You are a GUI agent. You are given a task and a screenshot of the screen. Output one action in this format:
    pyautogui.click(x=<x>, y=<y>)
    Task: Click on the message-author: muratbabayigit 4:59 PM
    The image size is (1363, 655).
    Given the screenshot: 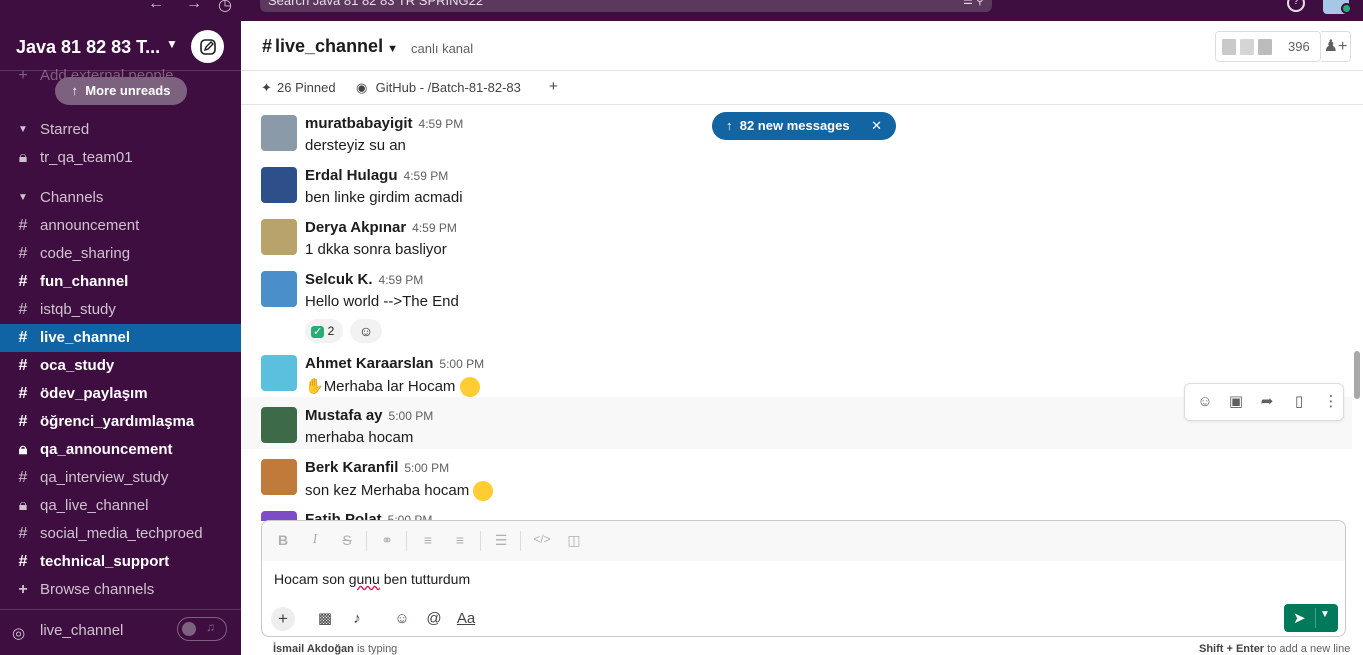 What is the action you would take?
    pyautogui.click(x=384, y=123)
    